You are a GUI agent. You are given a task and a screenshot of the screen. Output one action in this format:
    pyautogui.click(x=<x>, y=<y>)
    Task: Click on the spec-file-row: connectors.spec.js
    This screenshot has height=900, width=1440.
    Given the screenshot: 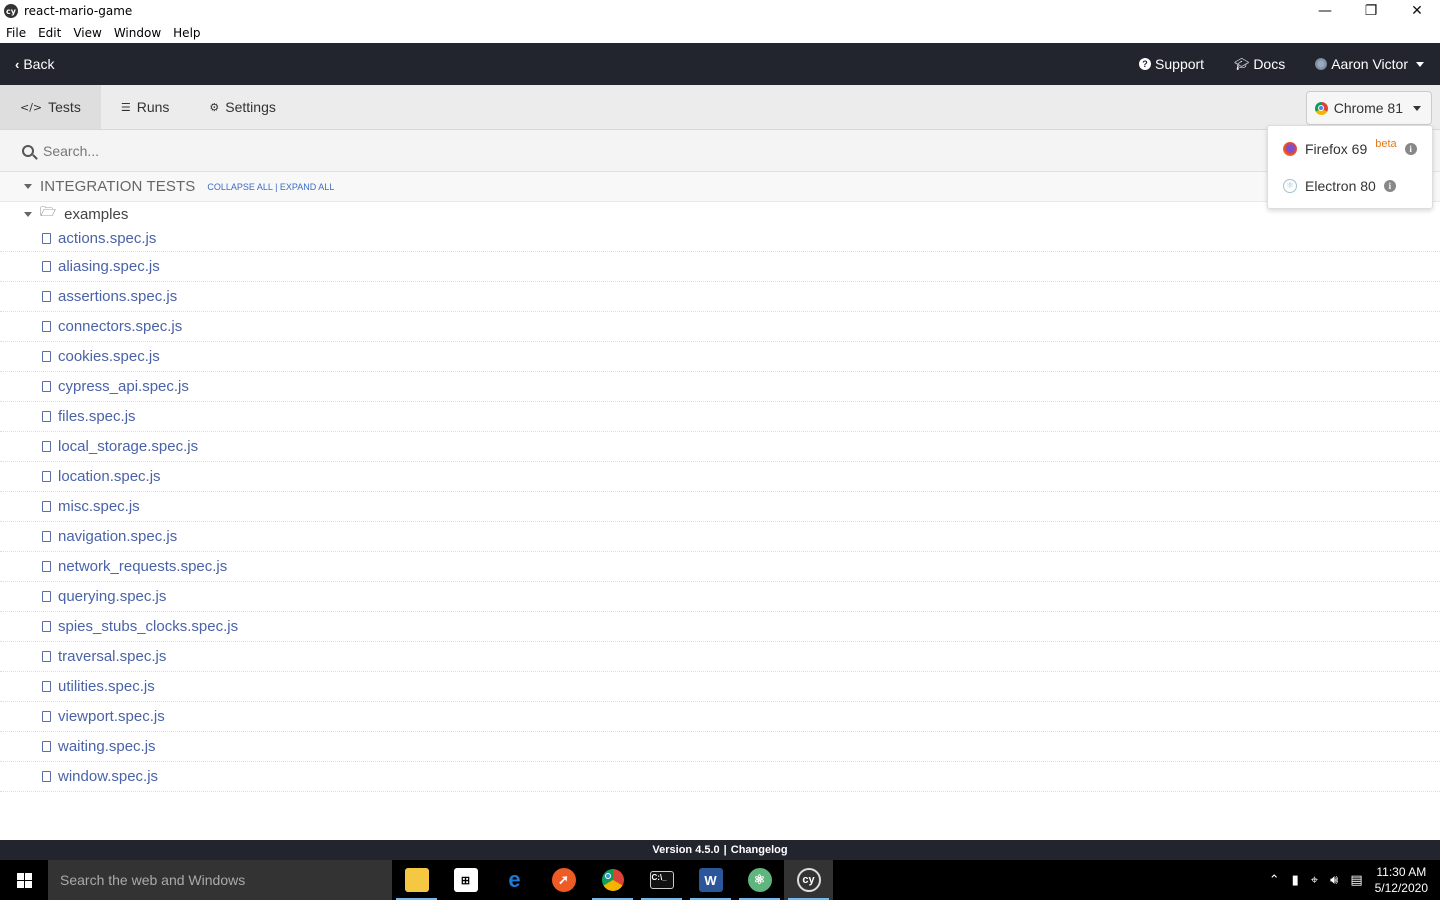 What is the action you would take?
    pyautogui.click(x=720, y=327)
    